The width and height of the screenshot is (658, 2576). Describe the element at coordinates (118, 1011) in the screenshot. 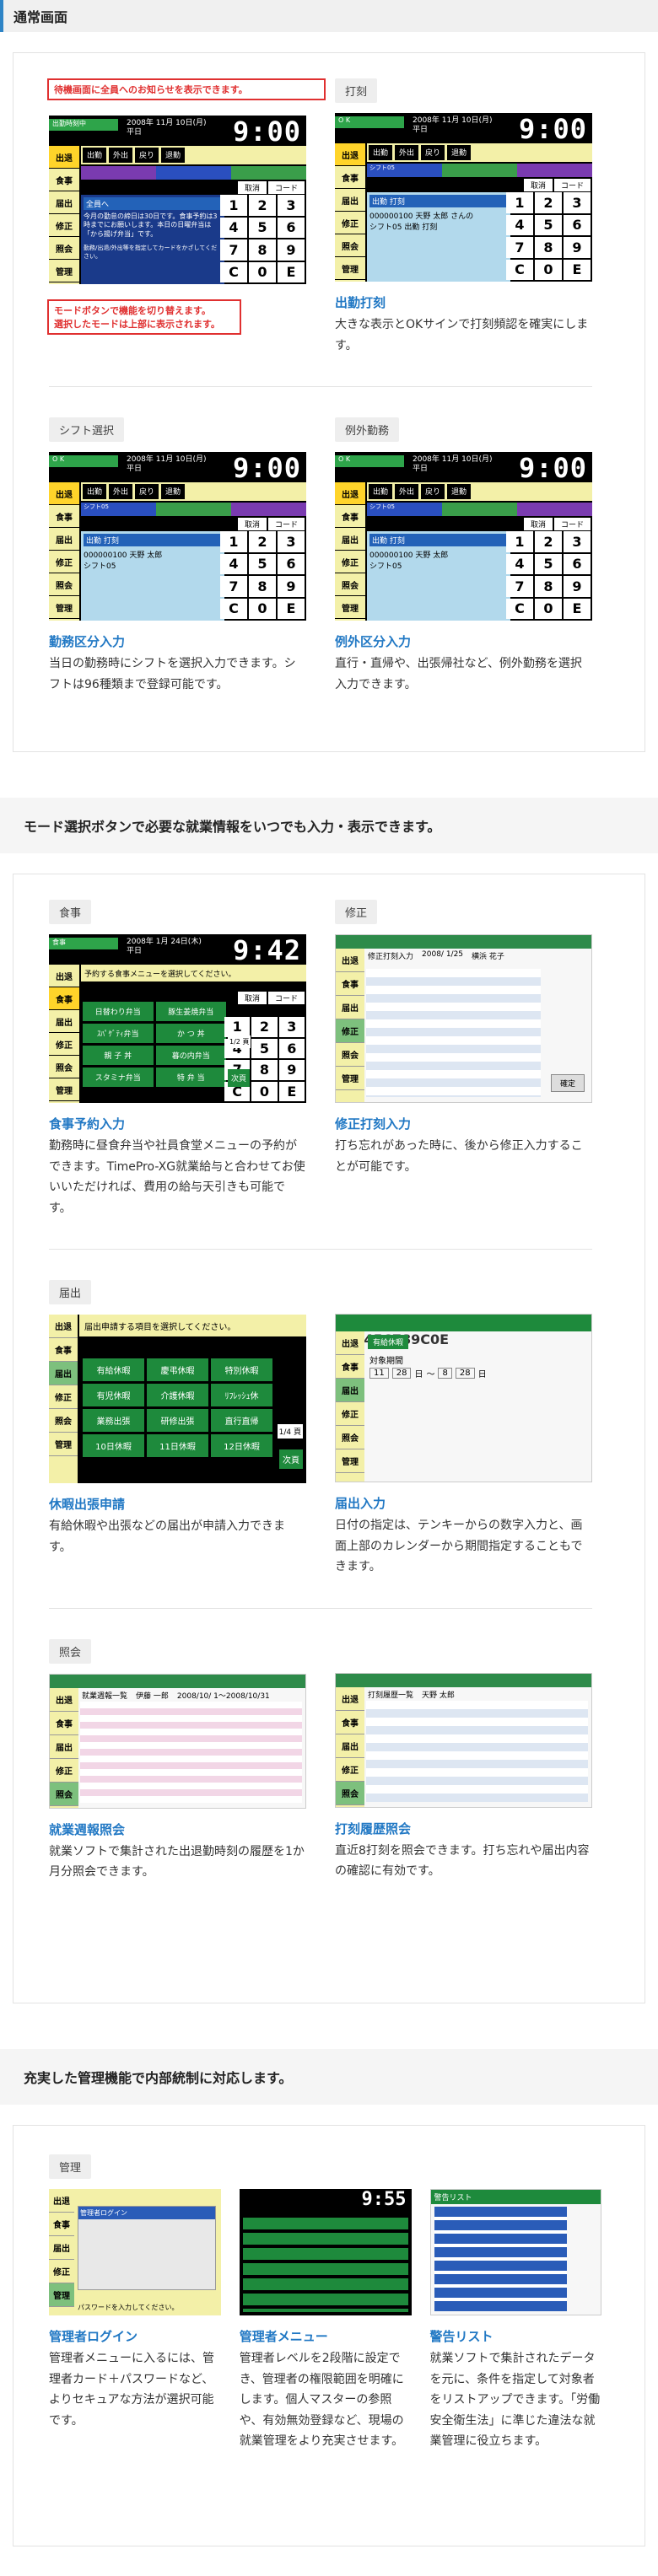

I see `menu-button: 日替わり弁当` at that location.